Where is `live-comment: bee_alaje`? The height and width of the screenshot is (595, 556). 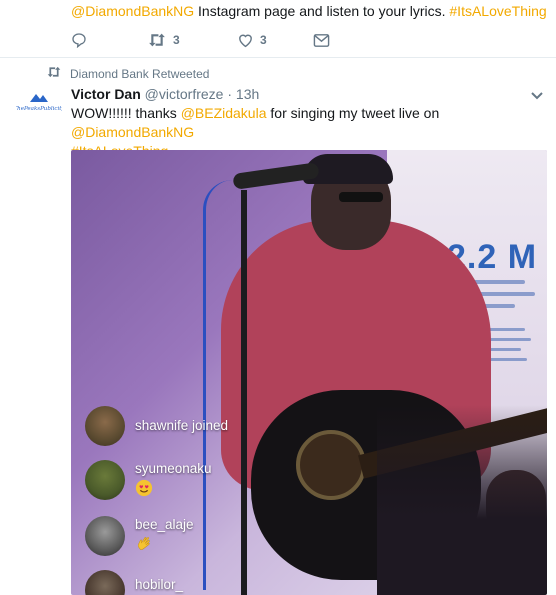 live-comment: bee_alaje is located at coordinates (139, 536).